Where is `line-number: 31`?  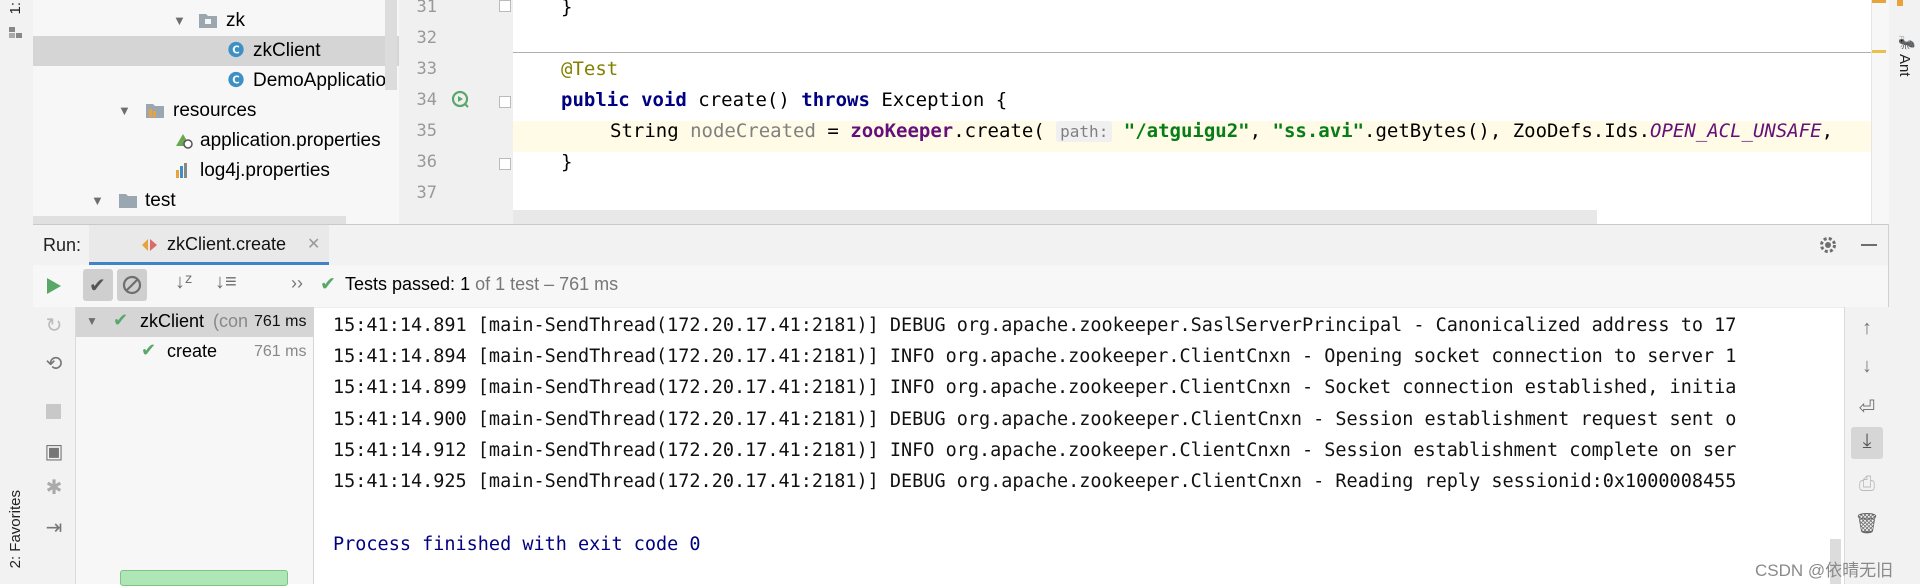
line-number: 31 is located at coordinates (426, 8).